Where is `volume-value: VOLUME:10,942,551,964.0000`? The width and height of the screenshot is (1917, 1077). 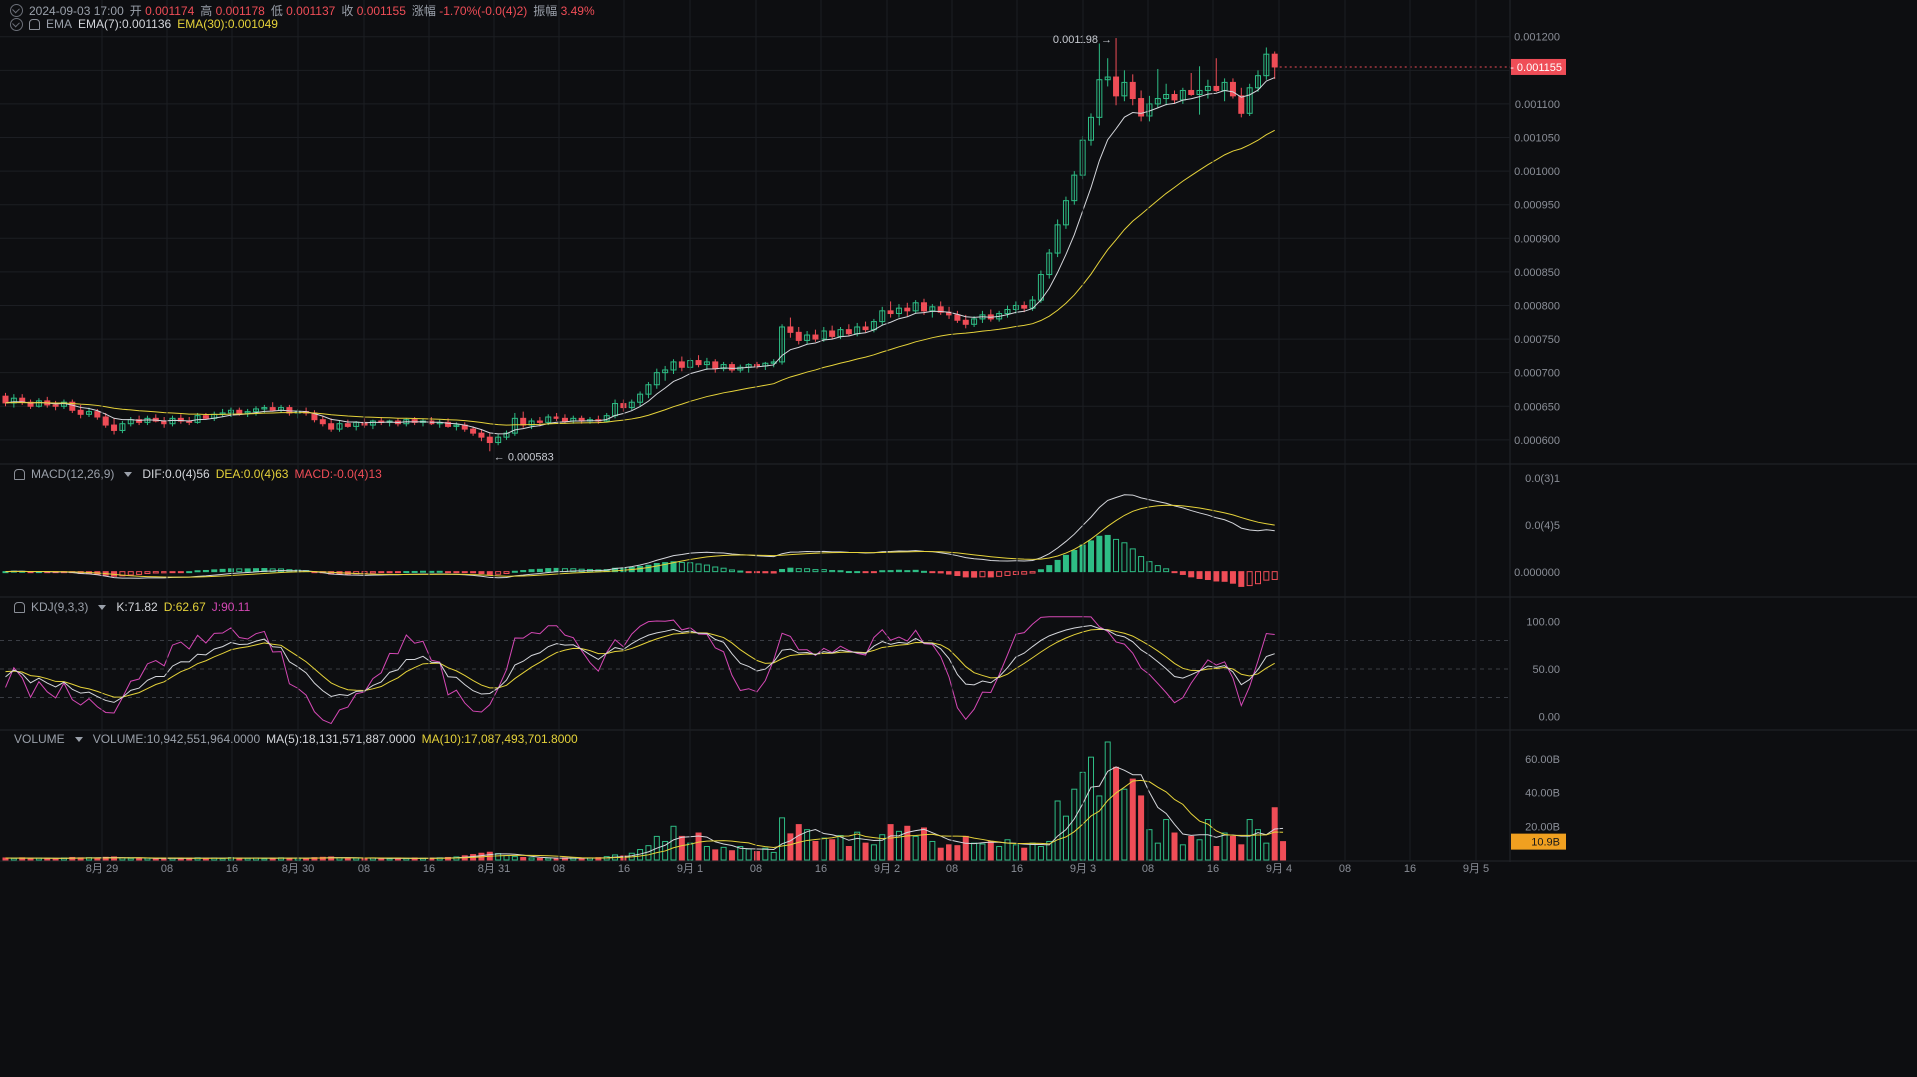 volume-value: VOLUME:10,942,551,964.0000 is located at coordinates (176, 739).